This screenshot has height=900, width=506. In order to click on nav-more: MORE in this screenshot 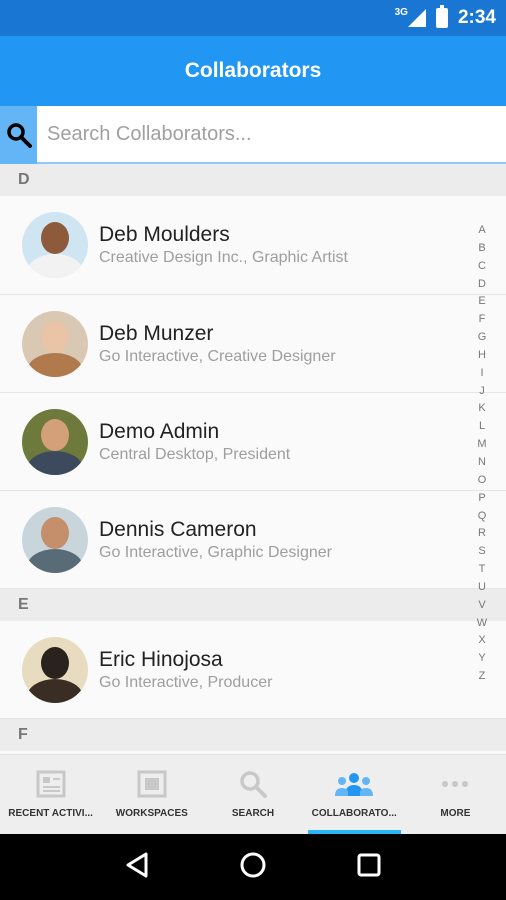, I will do `click(455, 794)`.